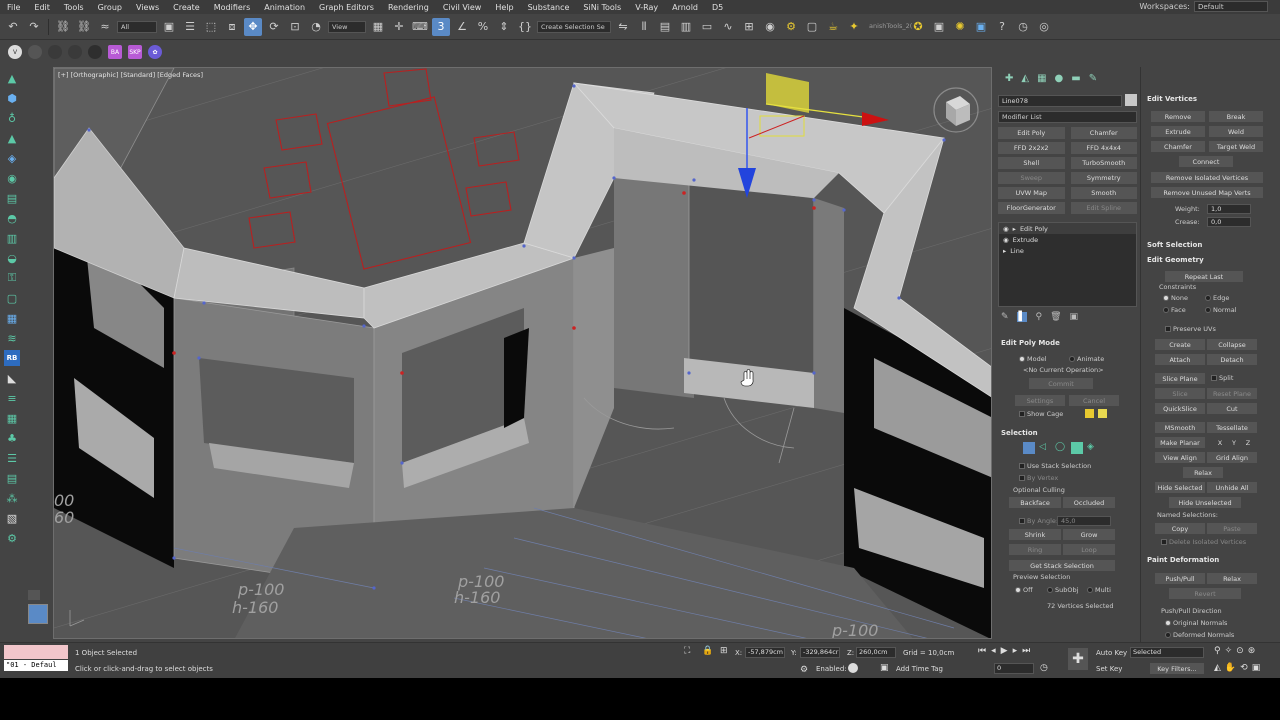 This screenshot has width=1280, height=720. Describe the element at coordinates (1232, 427) in the screenshot. I see `tessellate-button: Tessellate` at that location.